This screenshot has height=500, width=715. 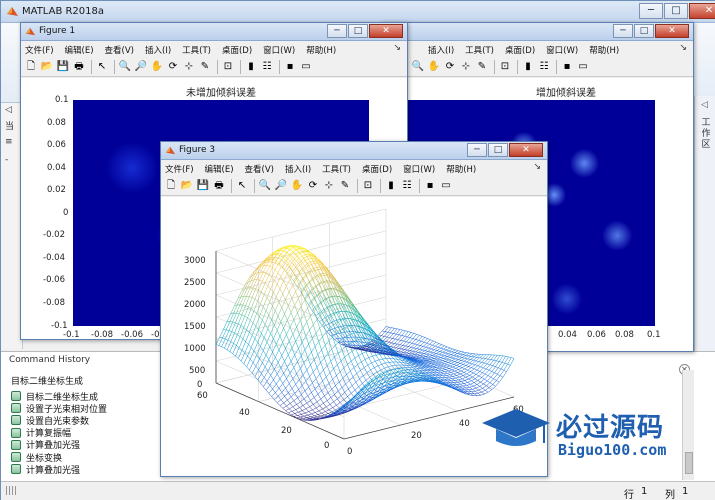 I want to click on main-maximize-button: □, so click(x=676, y=11).